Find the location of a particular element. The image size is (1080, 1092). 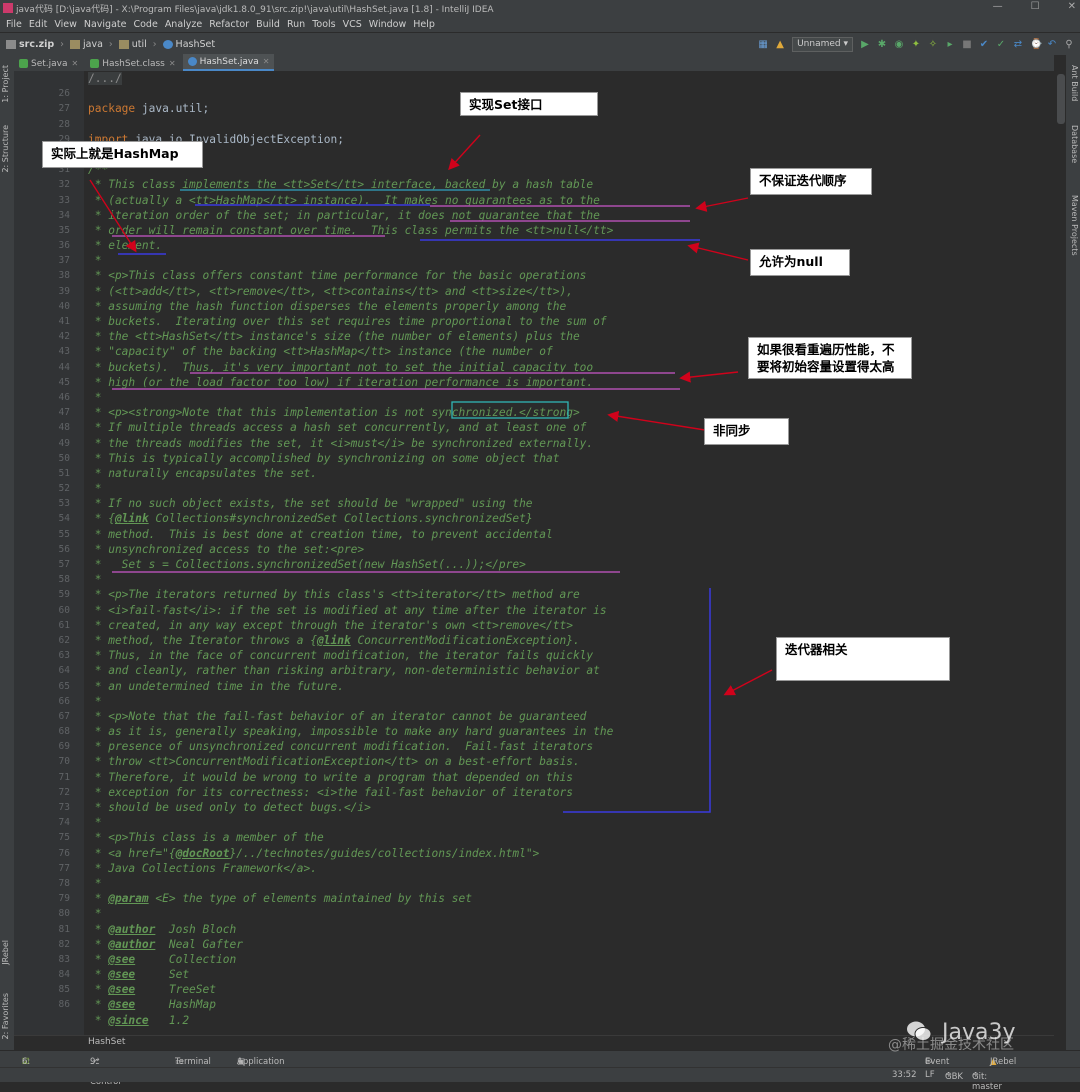

vcs-history-icon: ⌚ is located at coordinates (1036, 44).